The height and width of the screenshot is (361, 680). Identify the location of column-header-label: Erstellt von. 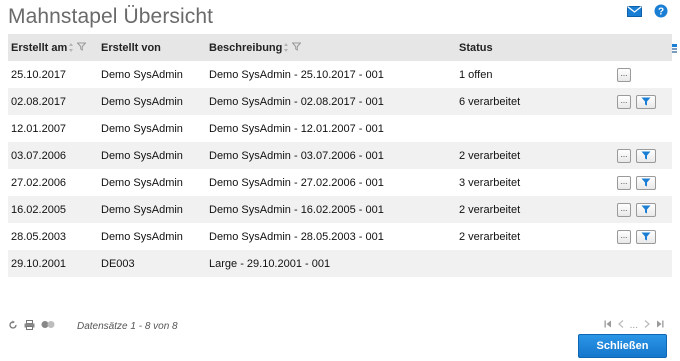
(131, 47).